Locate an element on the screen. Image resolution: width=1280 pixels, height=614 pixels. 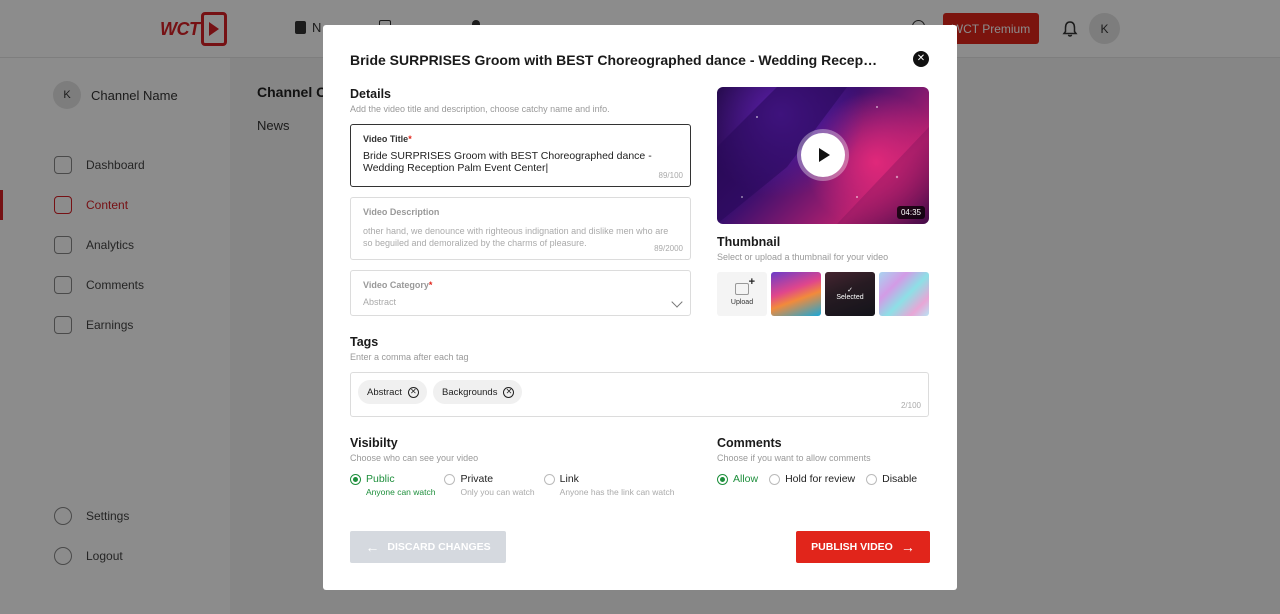
visibility-private-radio: Private Only you can watch is located at coordinates (489, 485).